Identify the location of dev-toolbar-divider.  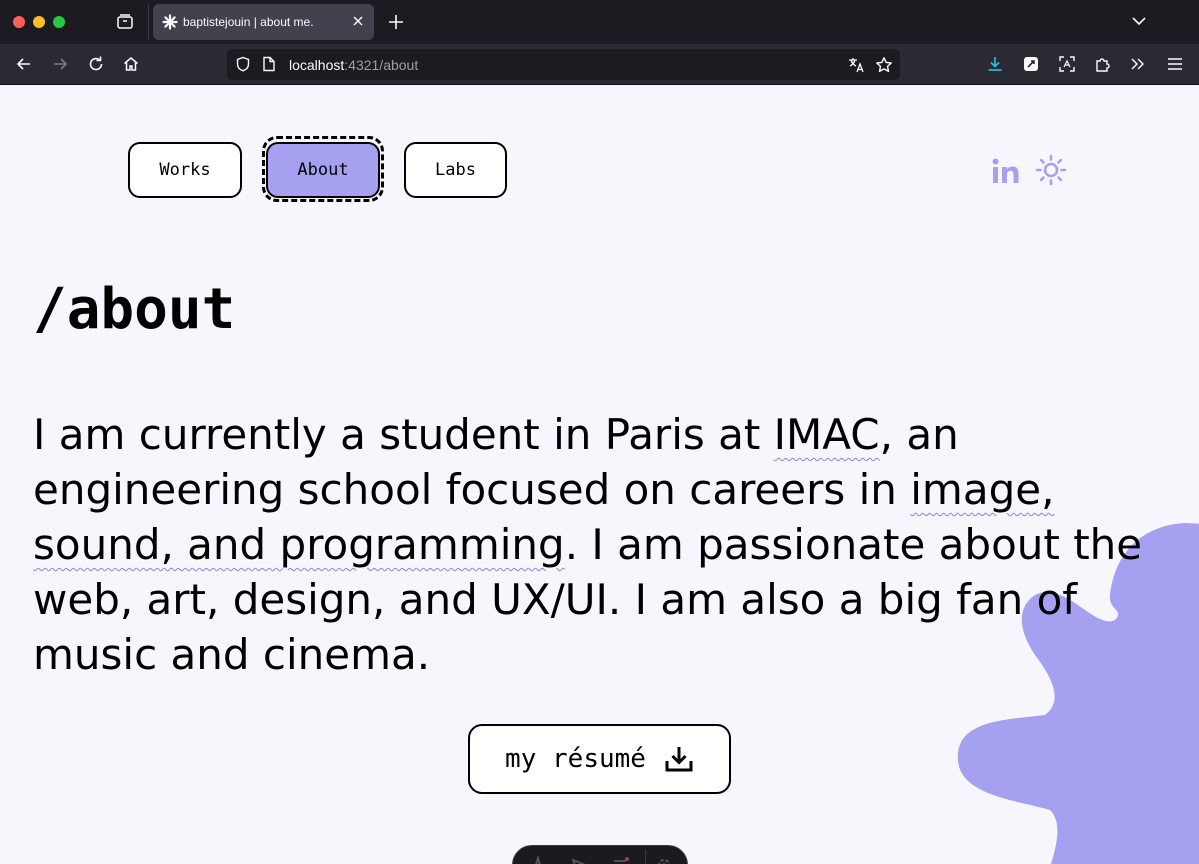
(645, 857).